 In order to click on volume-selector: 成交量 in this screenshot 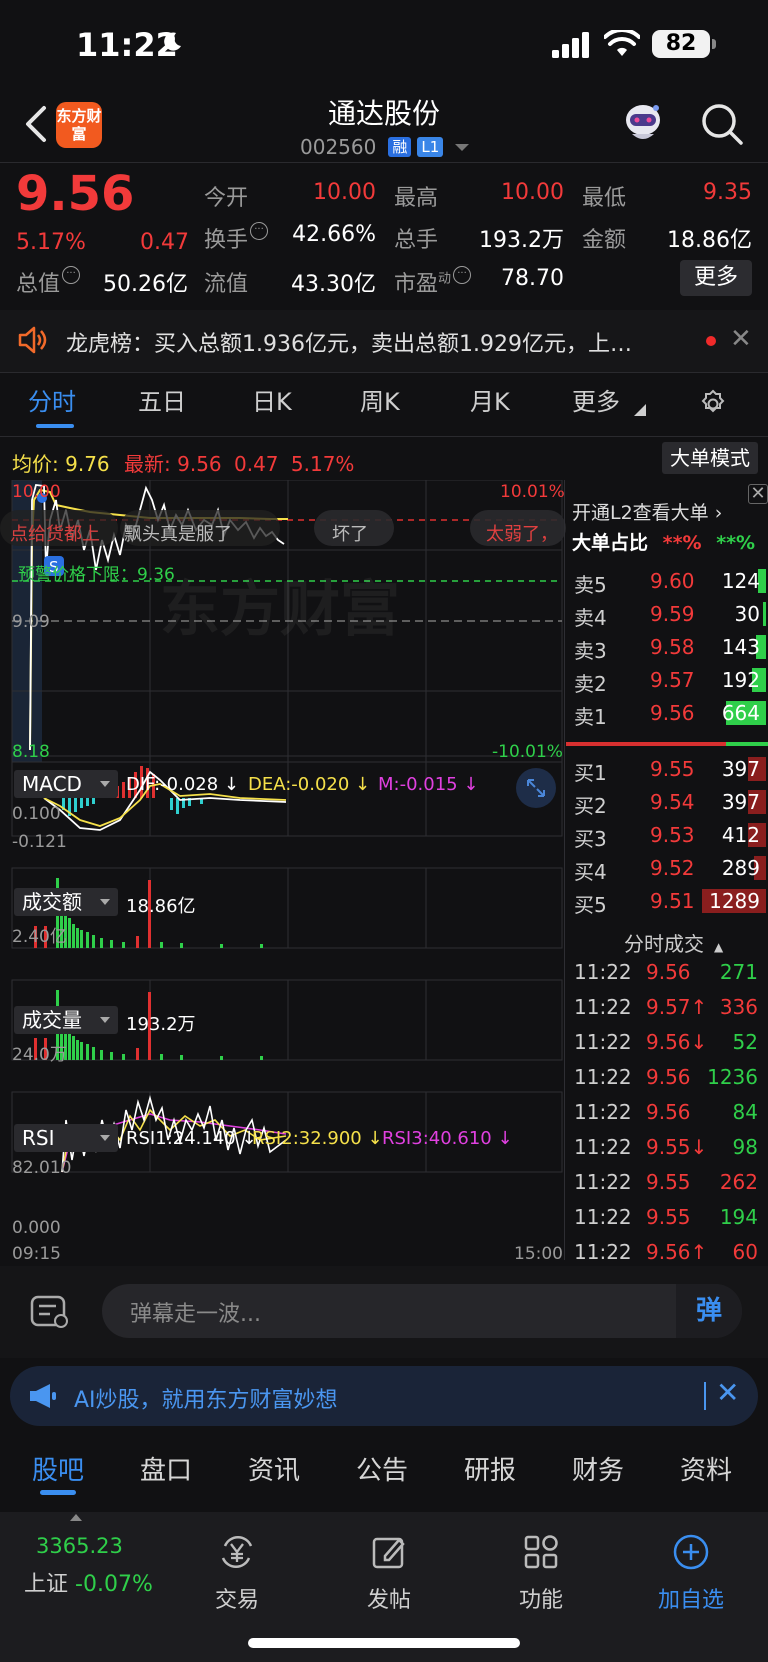, I will do `click(66, 1020)`.